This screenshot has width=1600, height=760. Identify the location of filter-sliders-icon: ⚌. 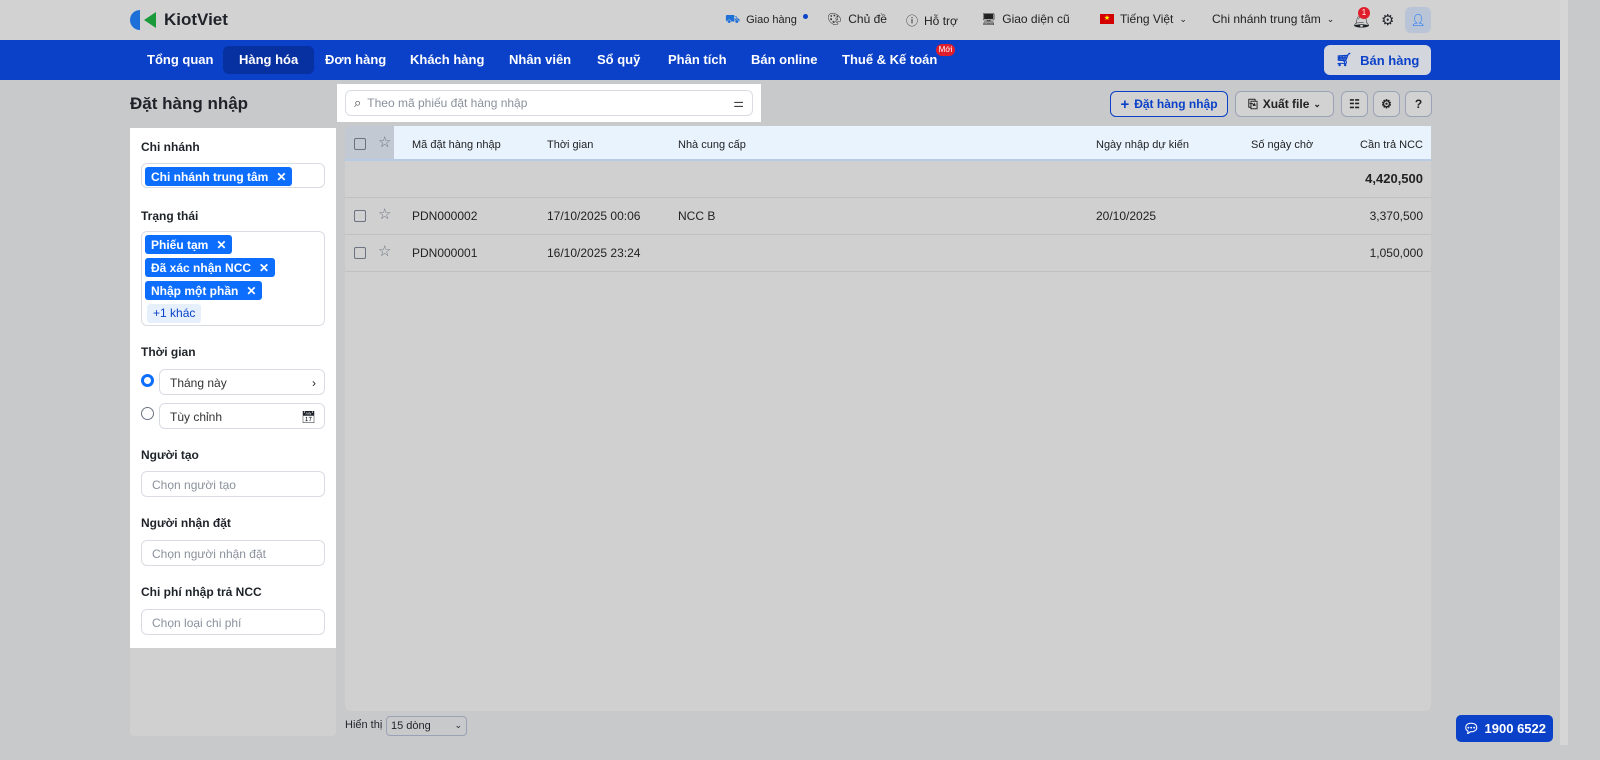
(738, 103).